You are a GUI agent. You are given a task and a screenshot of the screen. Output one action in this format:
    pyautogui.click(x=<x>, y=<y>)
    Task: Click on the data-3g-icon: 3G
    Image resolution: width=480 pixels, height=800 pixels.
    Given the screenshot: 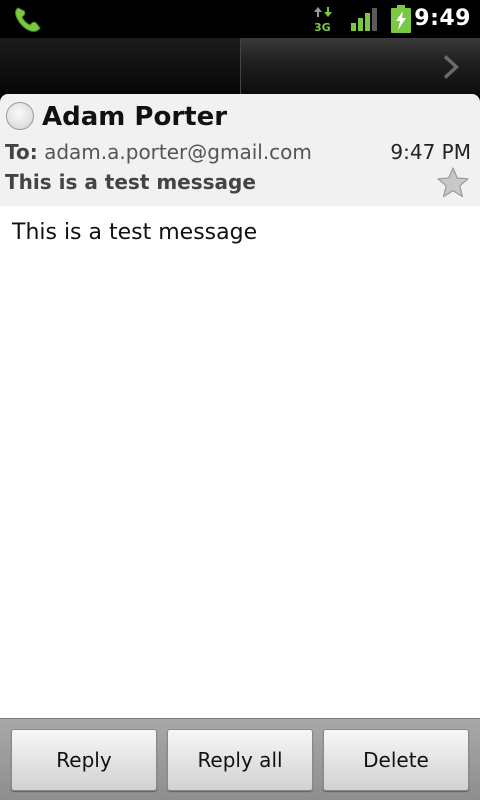 What is the action you would take?
    pyautogui.click(x=323, y=19)
    